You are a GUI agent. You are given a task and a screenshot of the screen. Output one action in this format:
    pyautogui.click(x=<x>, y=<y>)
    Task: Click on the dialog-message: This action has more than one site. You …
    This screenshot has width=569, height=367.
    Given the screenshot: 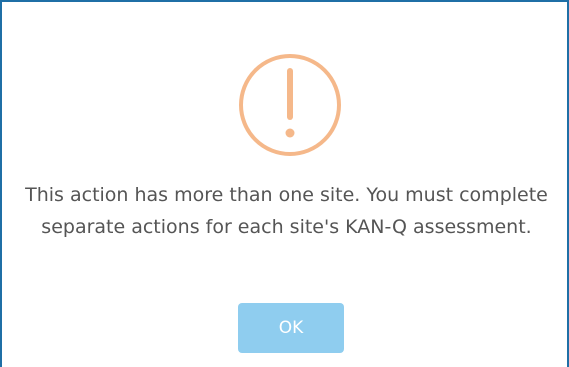 What is the action you would take?
    pyautogui.click(x=286, y=211)
    